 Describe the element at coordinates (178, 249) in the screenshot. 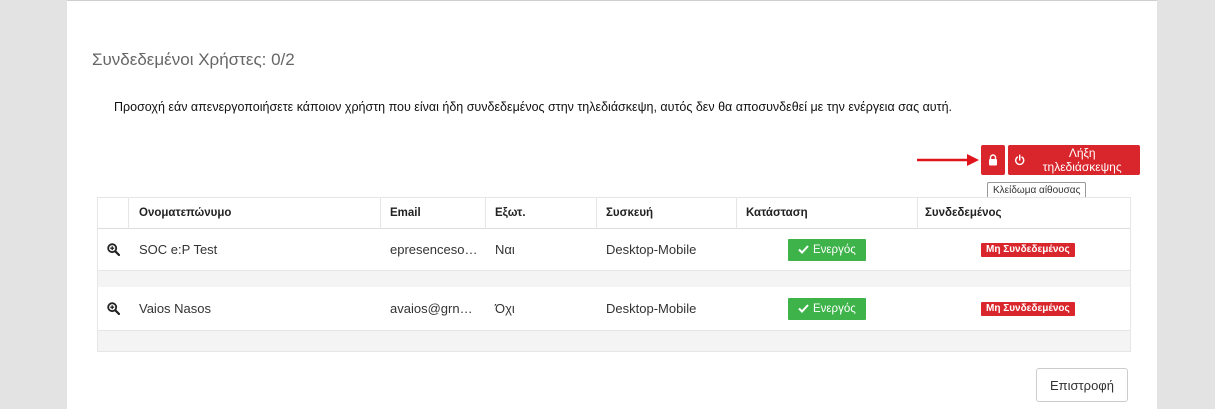

I see `user-name: SOC e:P Test` at that location.